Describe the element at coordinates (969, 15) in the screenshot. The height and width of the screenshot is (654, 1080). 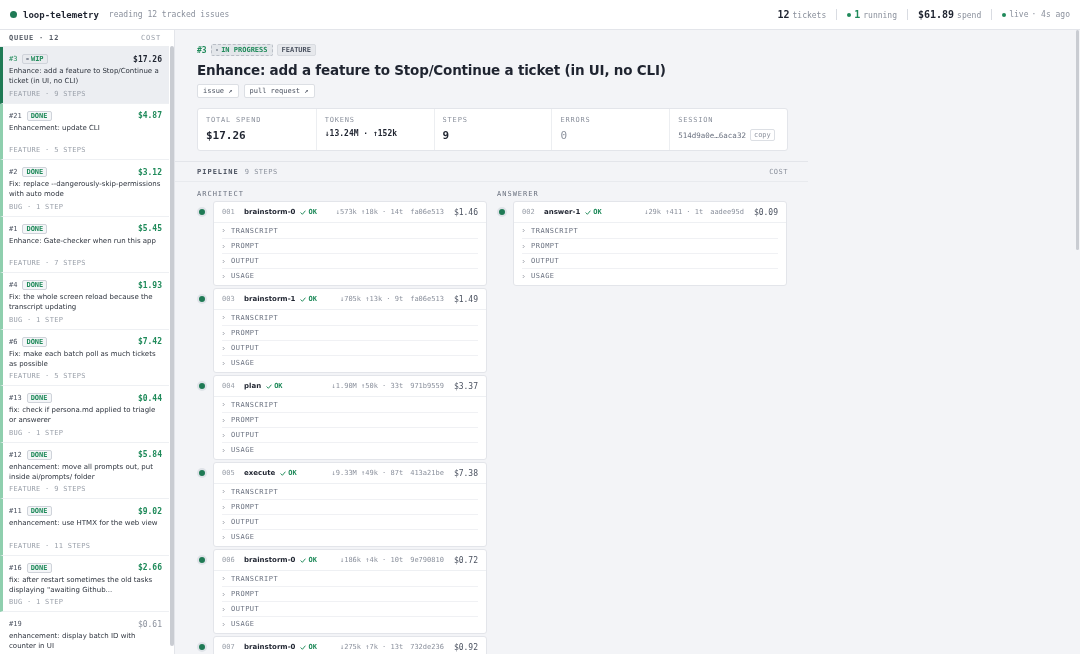
I see `stat-label: spend` at that location.